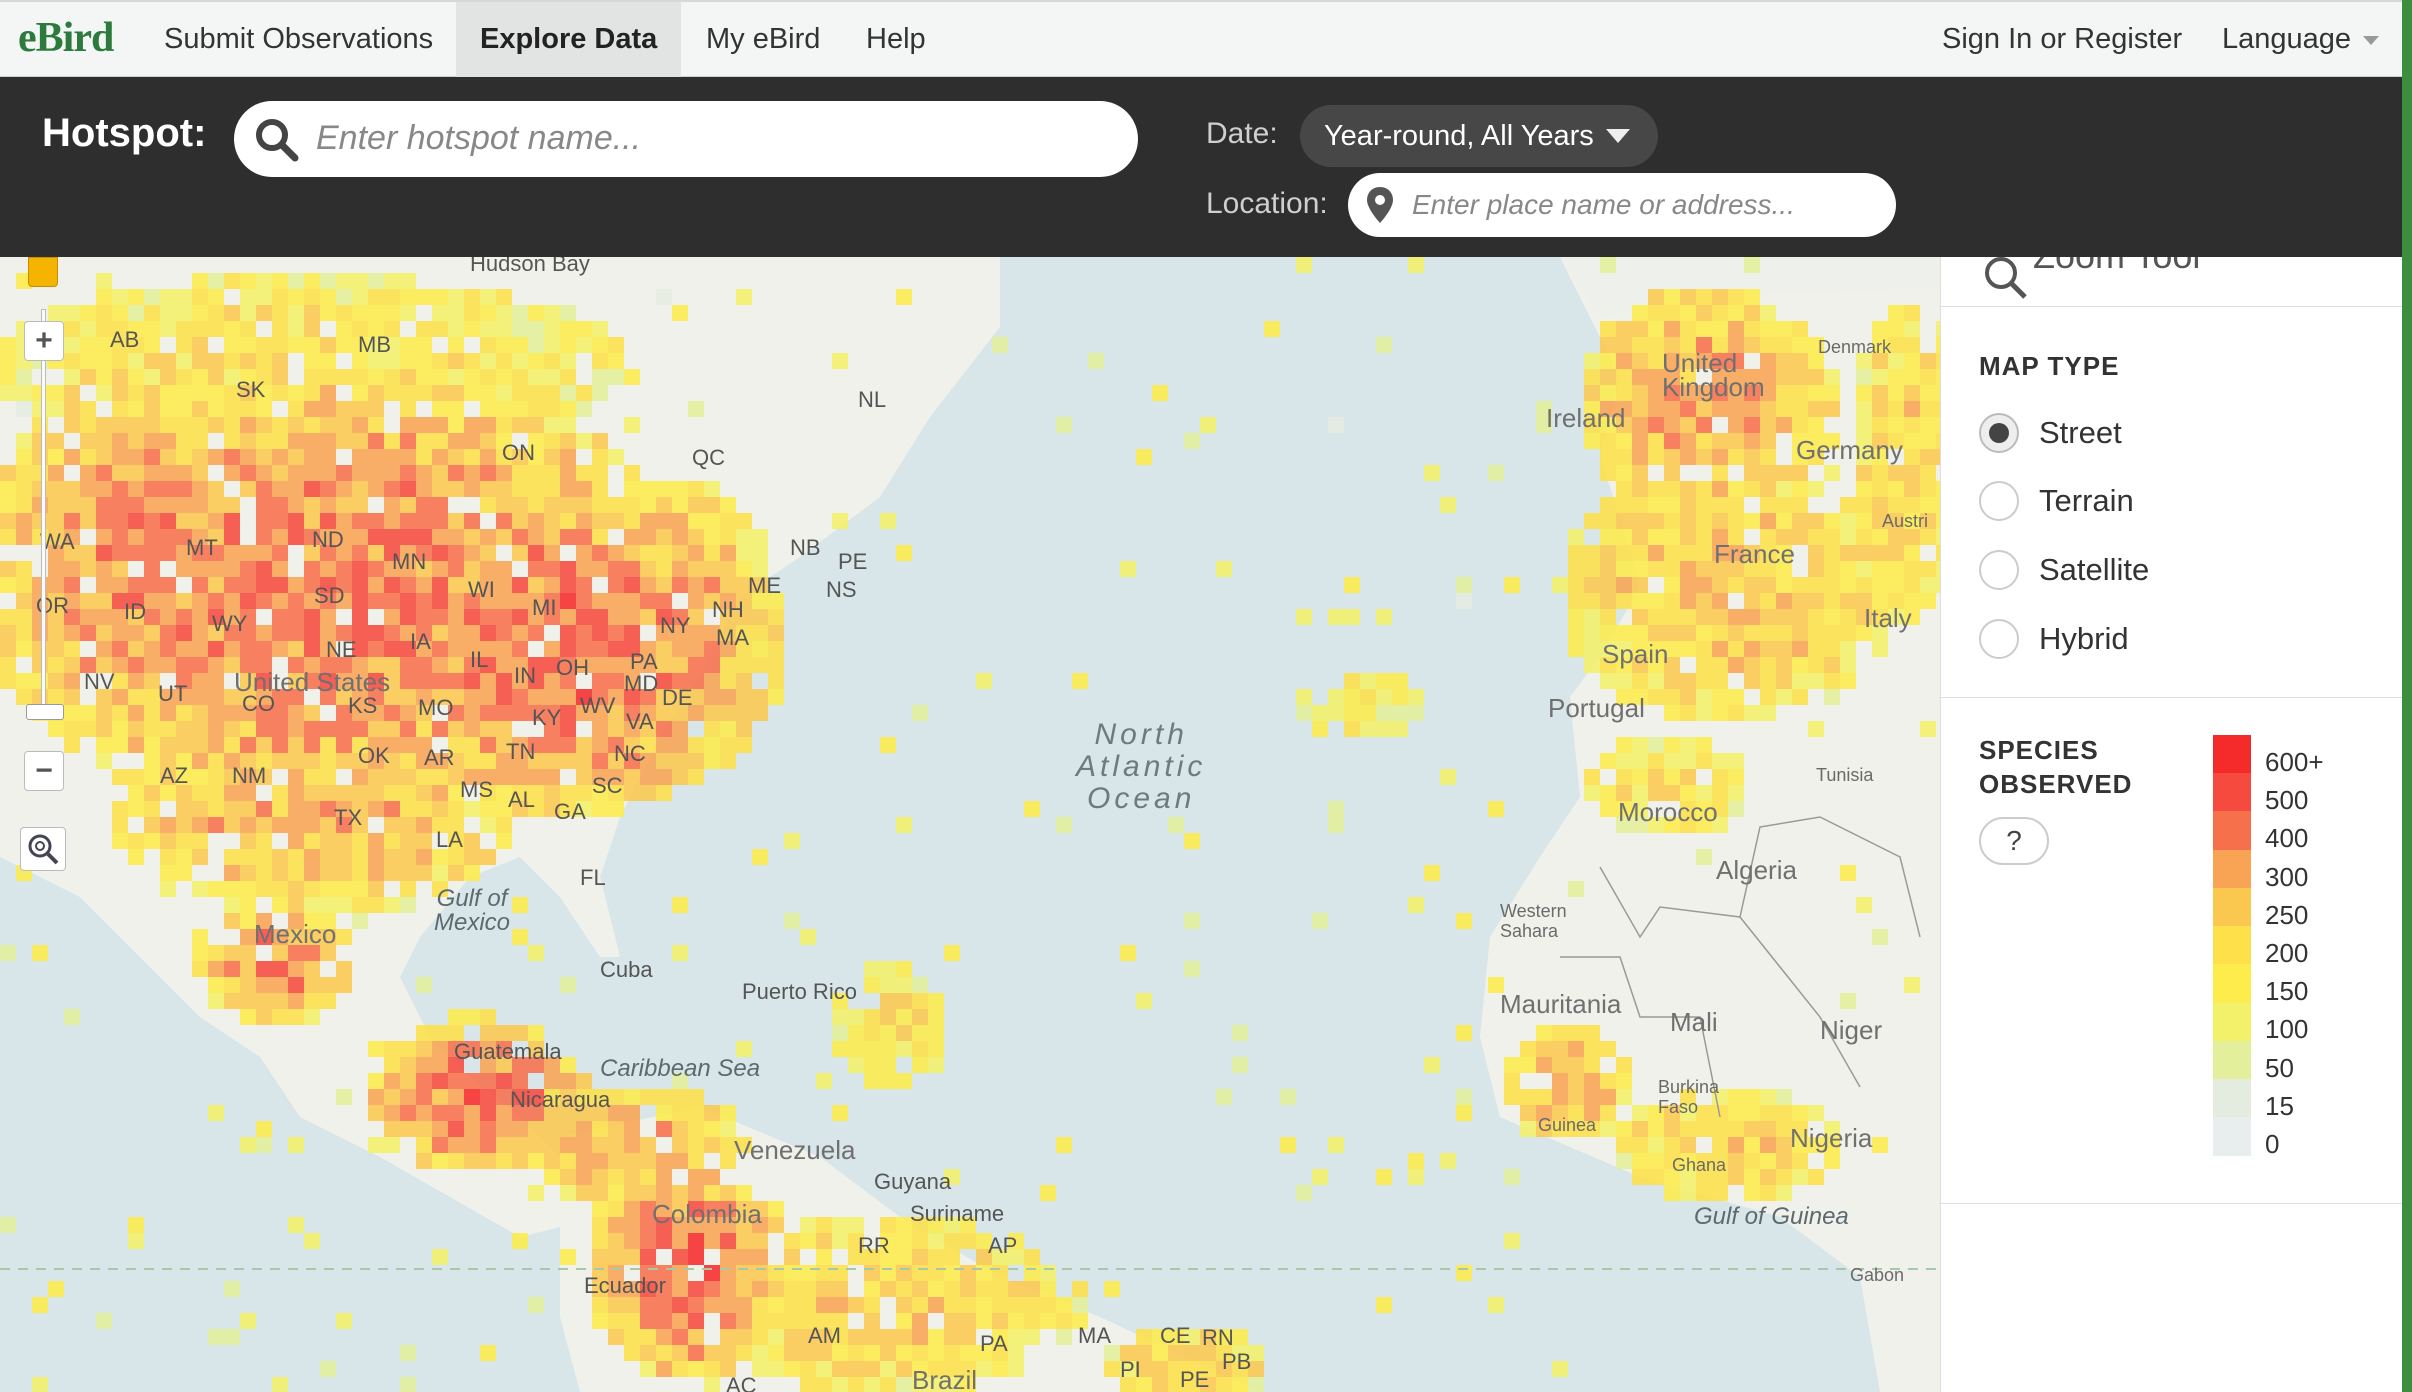 This screenshot has width=2412, height=1392. I want to click on location-input, so click(1647, 205).